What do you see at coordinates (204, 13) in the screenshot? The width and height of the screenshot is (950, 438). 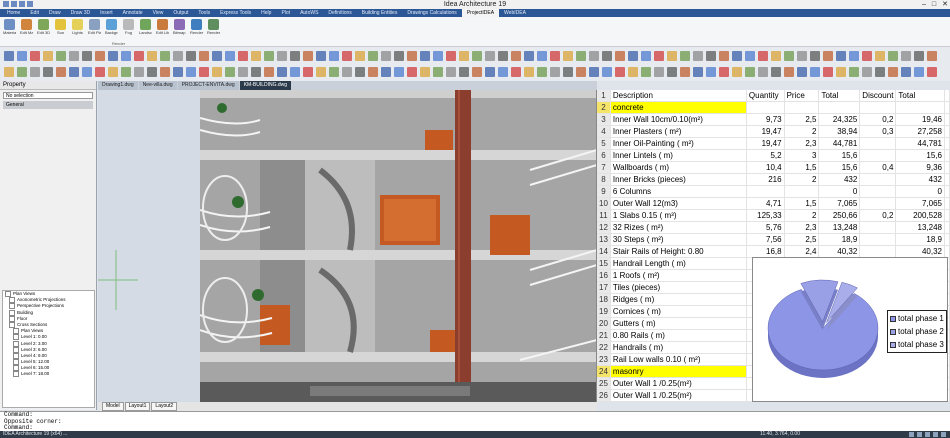 I see `menu-item: Tools` at bounding box center [204, 13].